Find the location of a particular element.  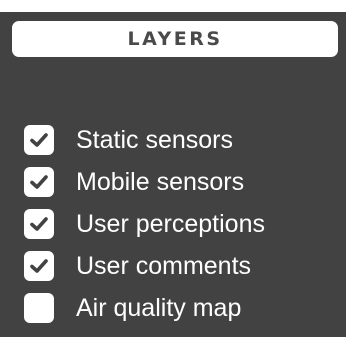

layer-item-air-quality-map: Air quality map is located at coordinates (144, 308).